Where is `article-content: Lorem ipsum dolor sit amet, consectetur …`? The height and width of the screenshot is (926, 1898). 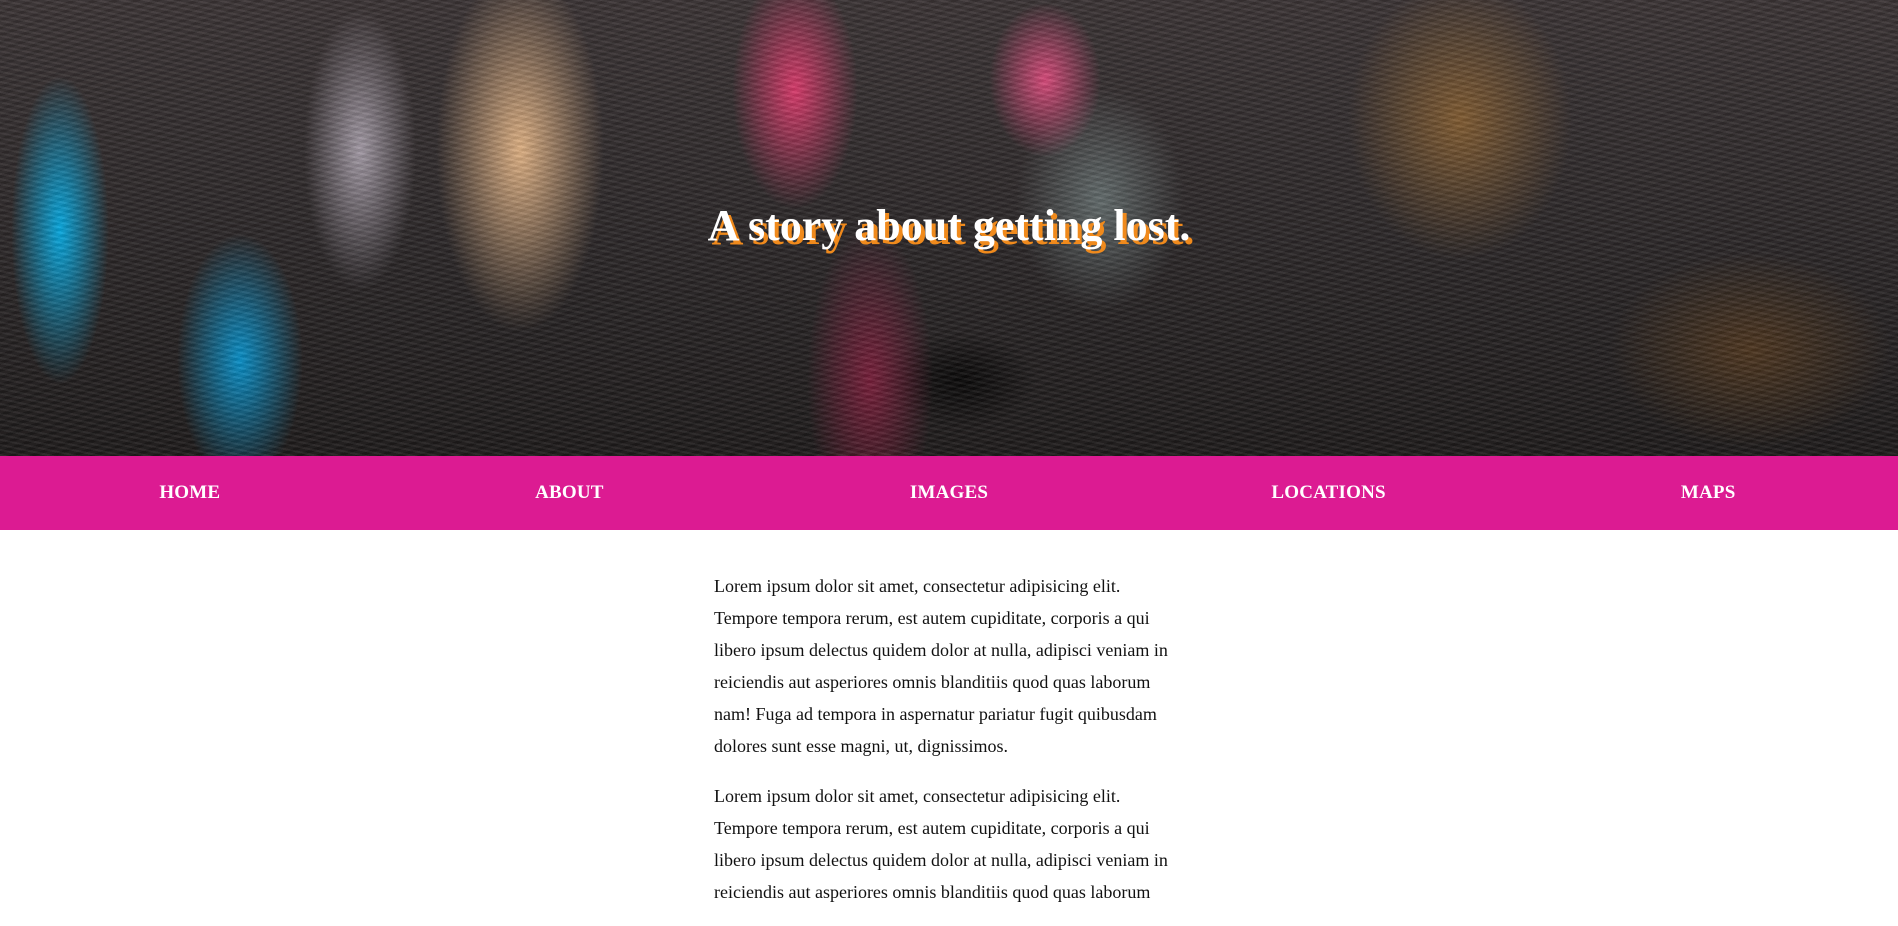
article-content: Lorem ipsum dolor sit amet, consectetur … is located at coordinates (945, 748).